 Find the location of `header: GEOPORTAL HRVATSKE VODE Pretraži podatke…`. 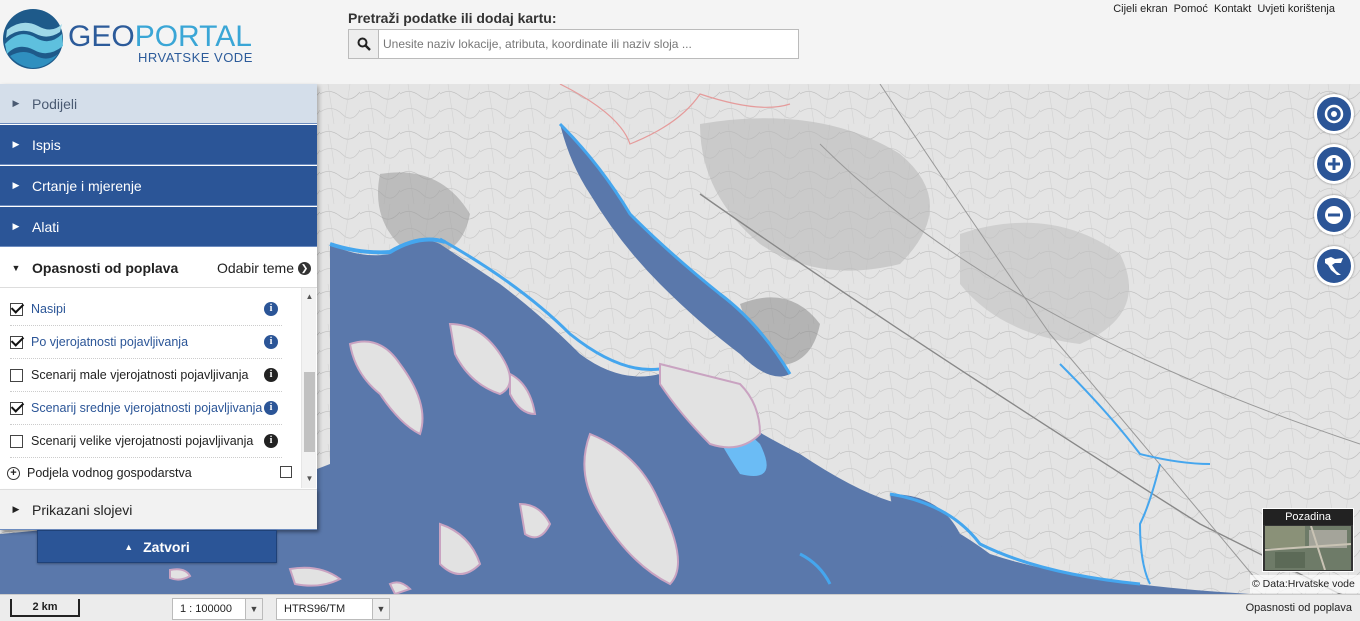

header: GEOPORTAL HRVATSKE VODE Pretraži podatke… is located at coordinates (680, 42).